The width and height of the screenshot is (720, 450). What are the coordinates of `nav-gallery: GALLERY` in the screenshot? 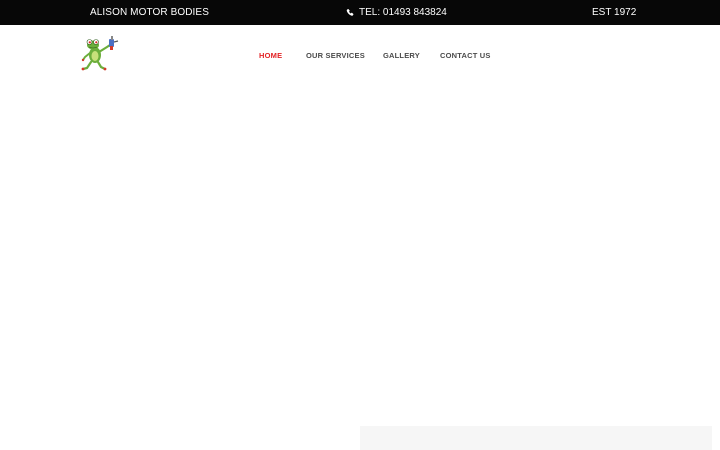 It's located at (401, 55).